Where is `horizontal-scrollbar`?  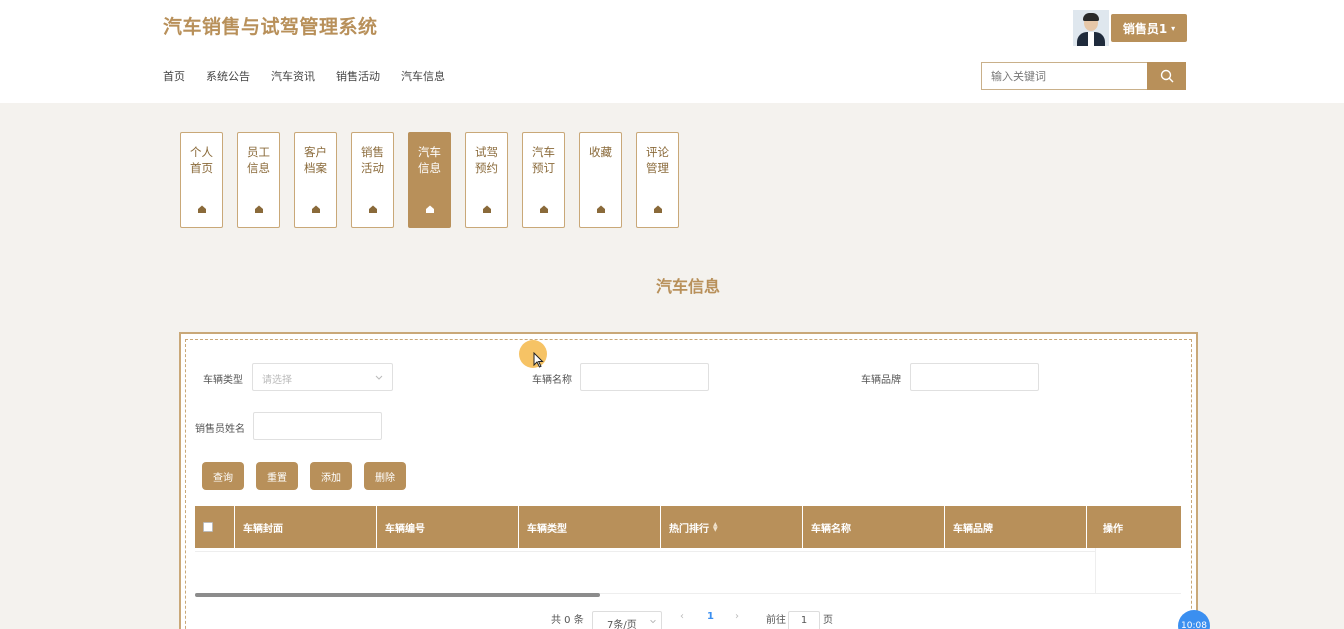 horizontal-scrollbar is located at coordinates (397, 595).